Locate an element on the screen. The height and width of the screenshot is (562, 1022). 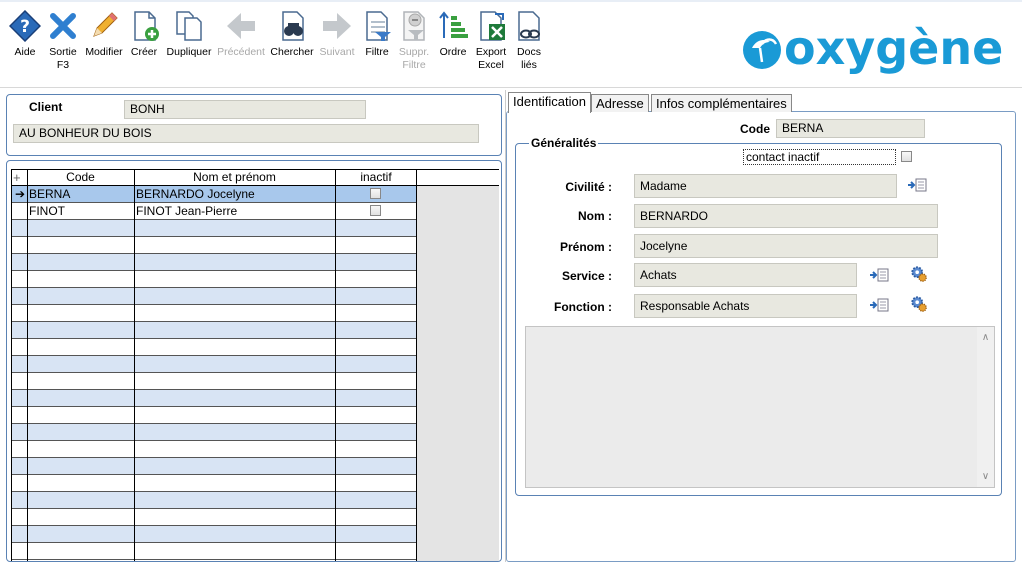
current-row-arrow-icon: ➔ is located at coordinates (20, 194).